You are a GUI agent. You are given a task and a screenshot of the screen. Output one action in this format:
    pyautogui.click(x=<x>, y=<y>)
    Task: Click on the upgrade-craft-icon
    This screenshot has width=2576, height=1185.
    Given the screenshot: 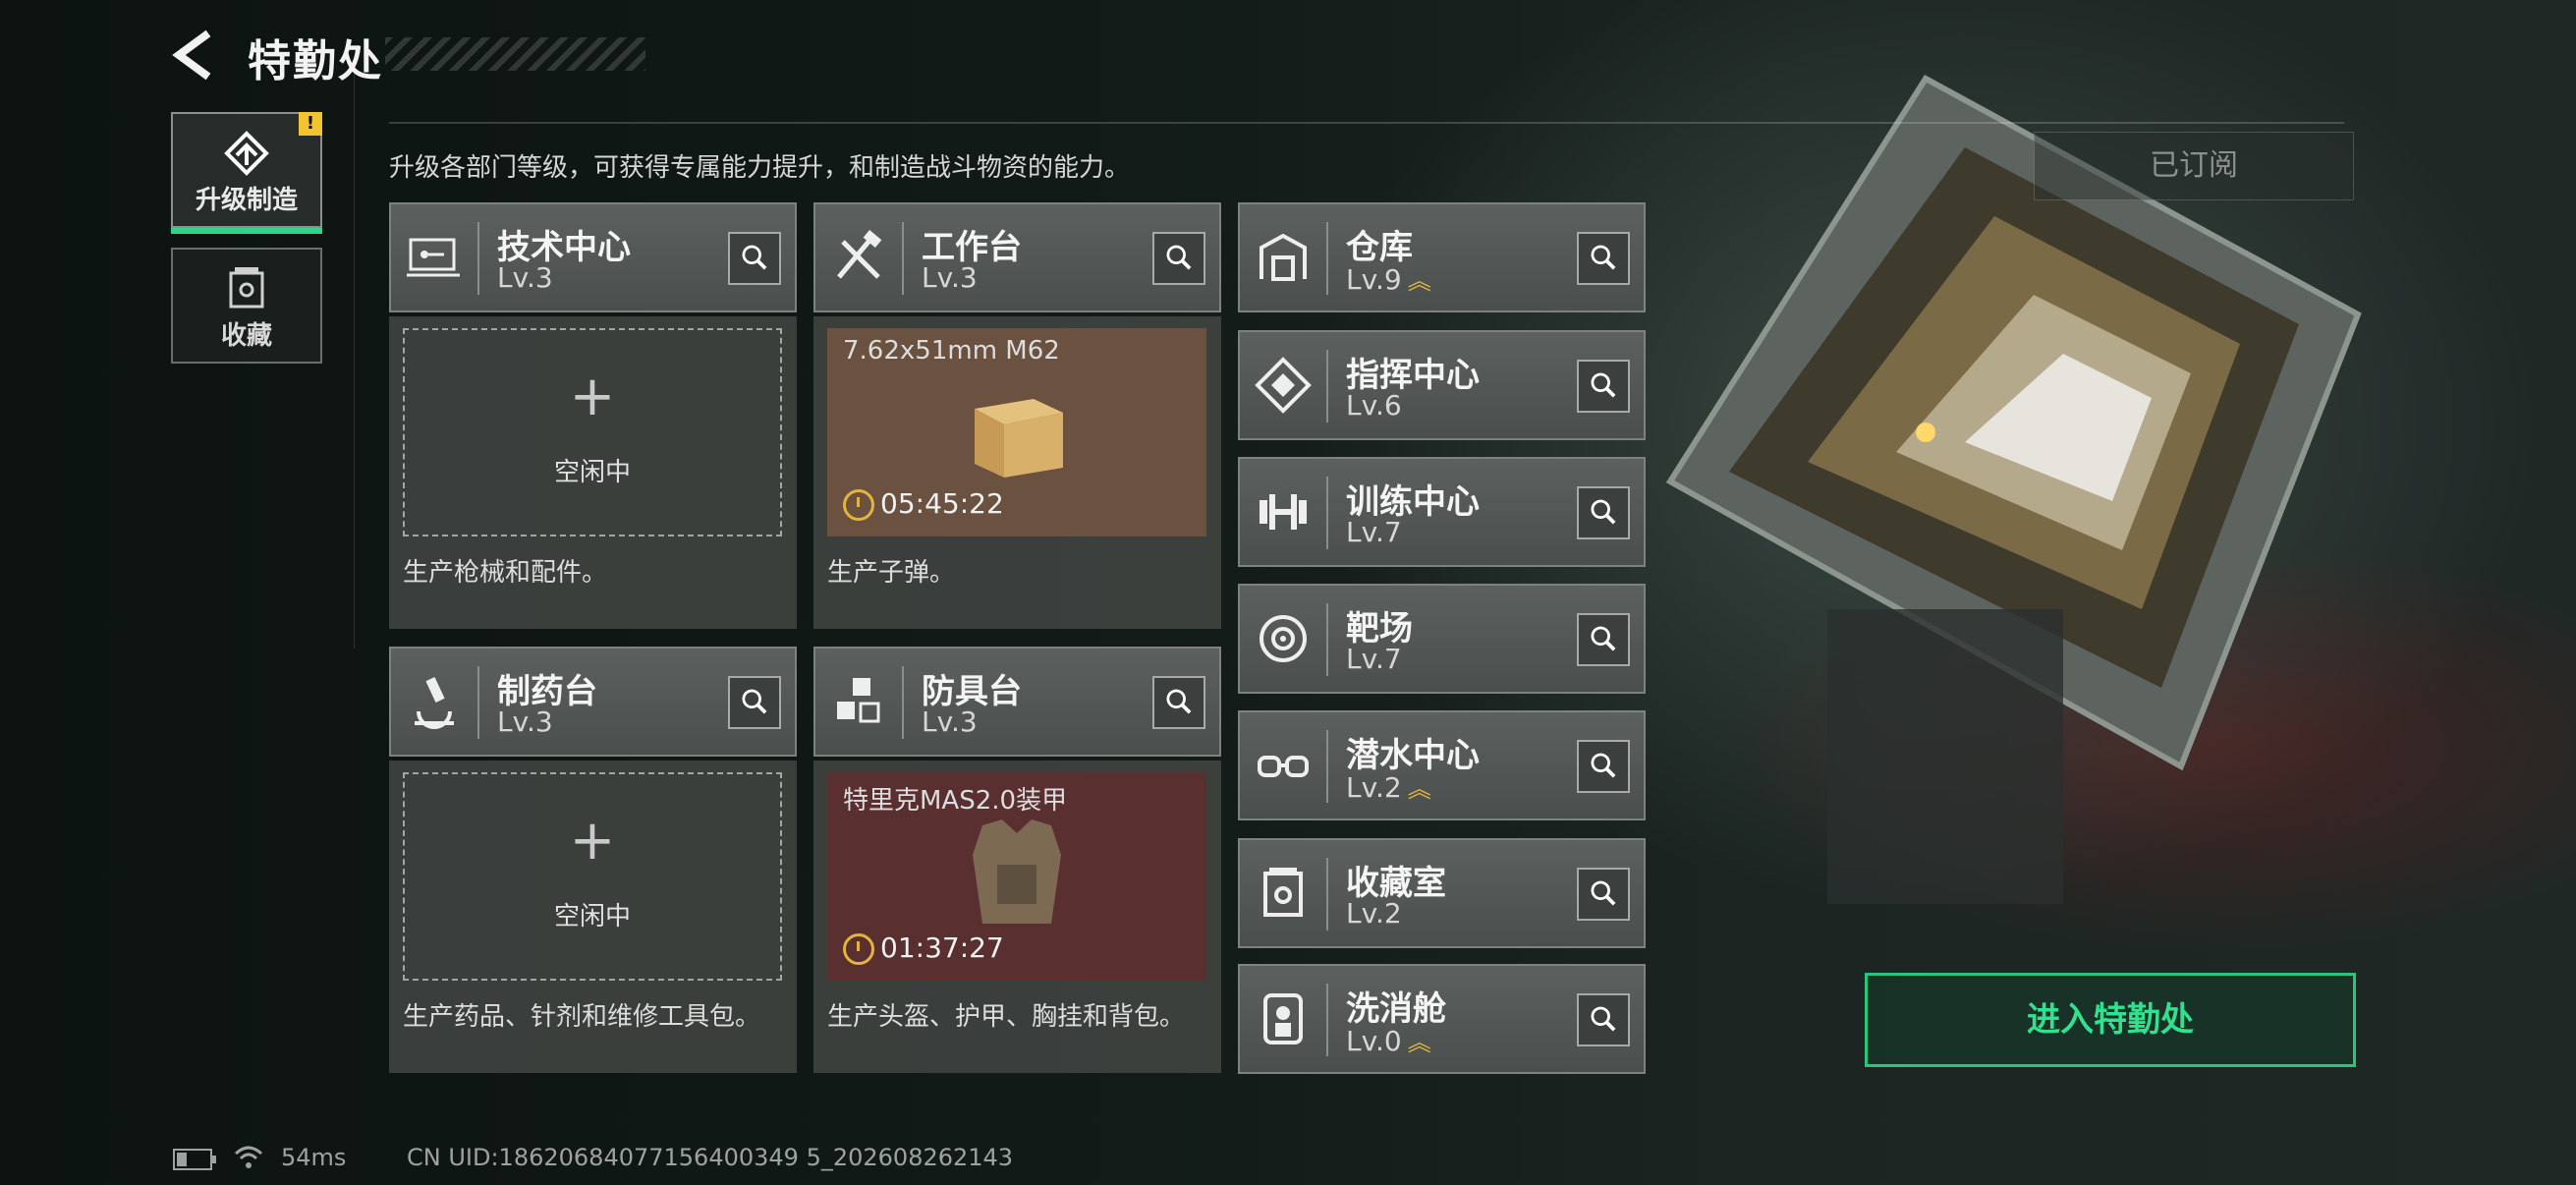 What is the action you would take?
    pyautogui.click(x=246, y=153)
    